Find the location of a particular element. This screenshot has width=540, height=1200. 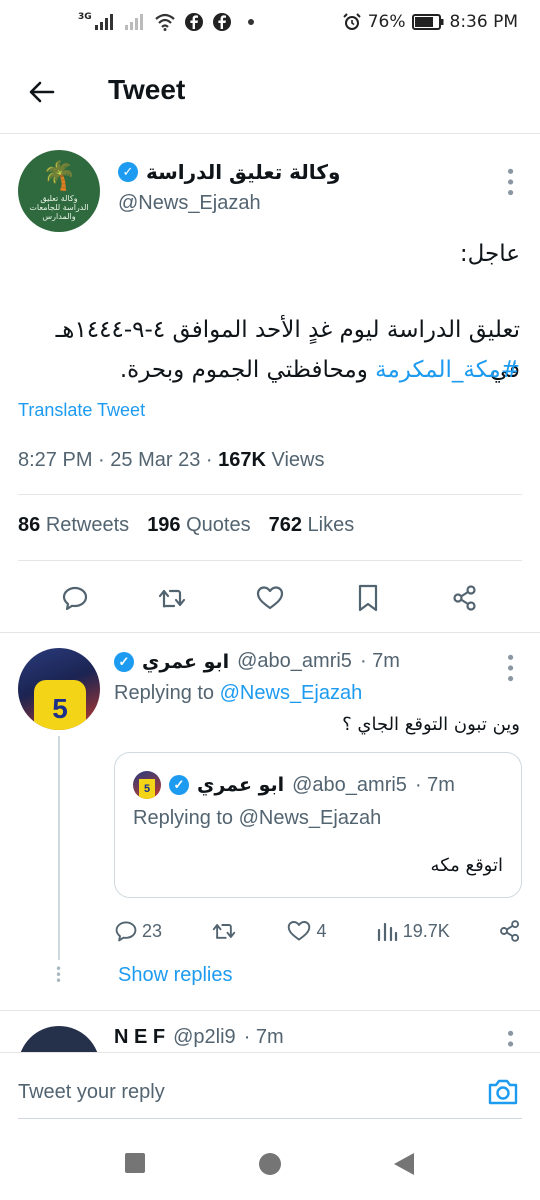

likes-stat: 762 Likes is located at coordinates (312, 525).